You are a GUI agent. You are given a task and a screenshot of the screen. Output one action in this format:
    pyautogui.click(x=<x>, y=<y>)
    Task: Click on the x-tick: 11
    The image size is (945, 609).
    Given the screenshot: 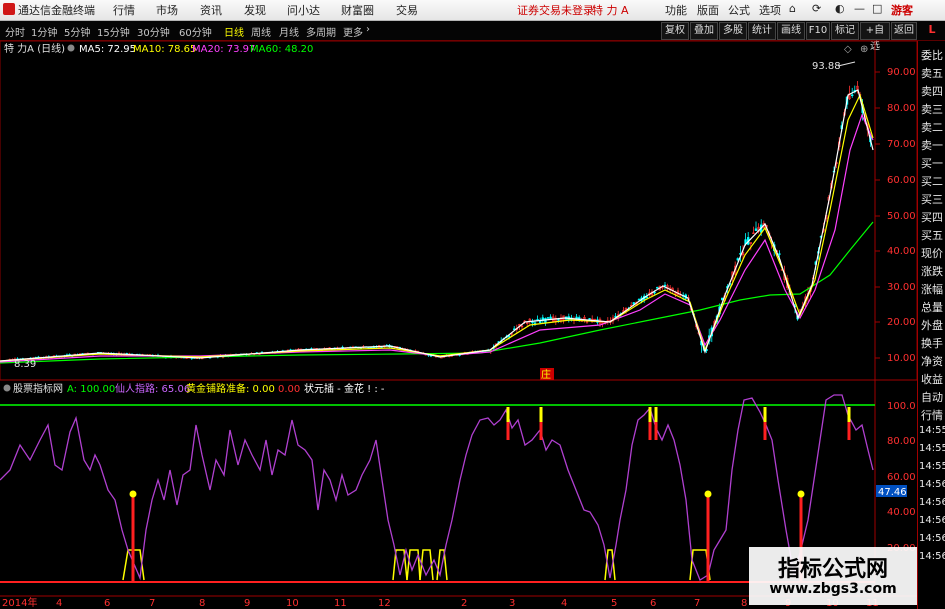 What is the action you would take?
    pyautogui.click(x=340, y=603)
    